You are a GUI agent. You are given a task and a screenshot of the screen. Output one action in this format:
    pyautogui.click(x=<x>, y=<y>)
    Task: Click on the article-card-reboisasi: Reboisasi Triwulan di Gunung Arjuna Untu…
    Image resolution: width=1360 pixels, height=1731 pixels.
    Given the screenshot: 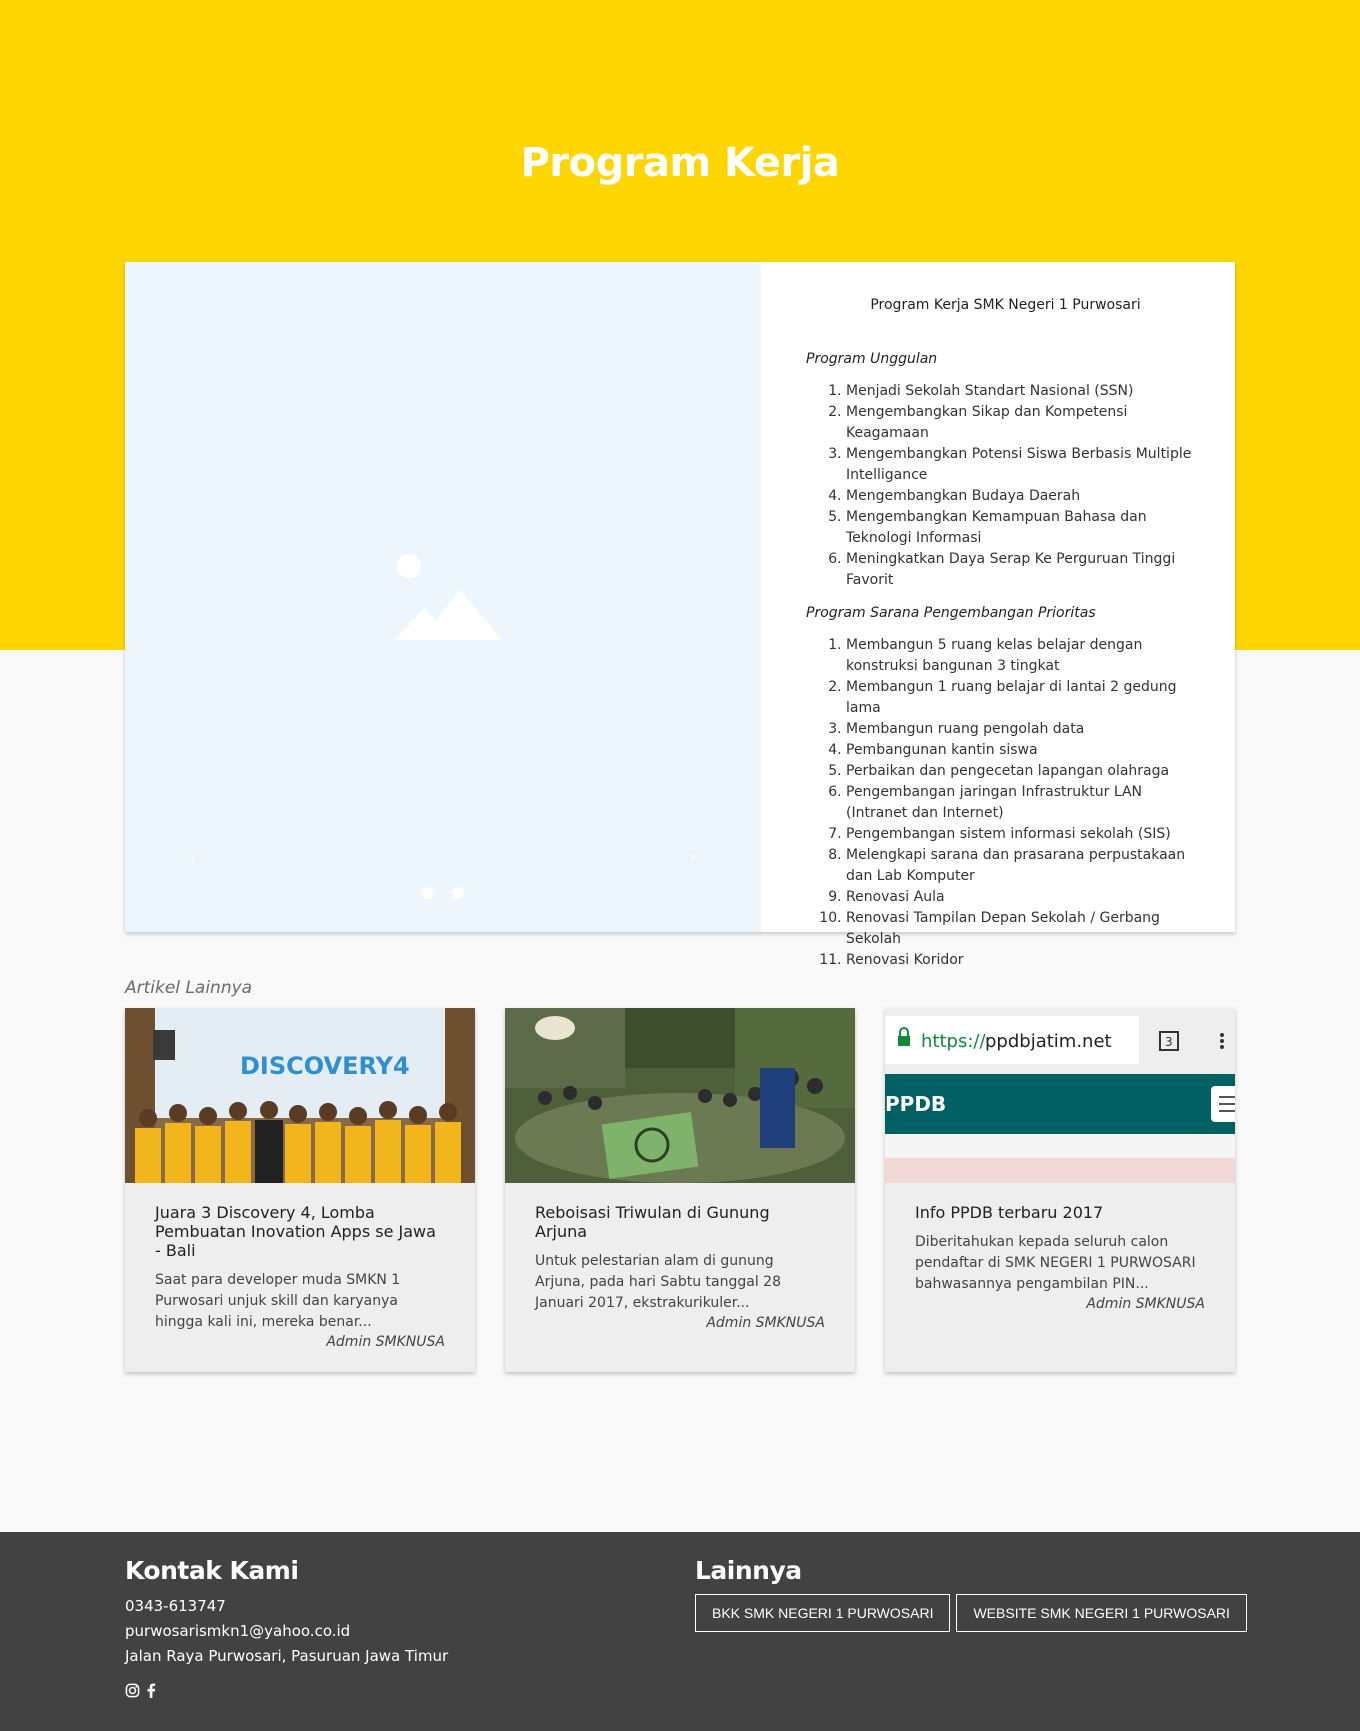 What is the action you would take?
    pyautogui.click(x=680, y=1190)
    